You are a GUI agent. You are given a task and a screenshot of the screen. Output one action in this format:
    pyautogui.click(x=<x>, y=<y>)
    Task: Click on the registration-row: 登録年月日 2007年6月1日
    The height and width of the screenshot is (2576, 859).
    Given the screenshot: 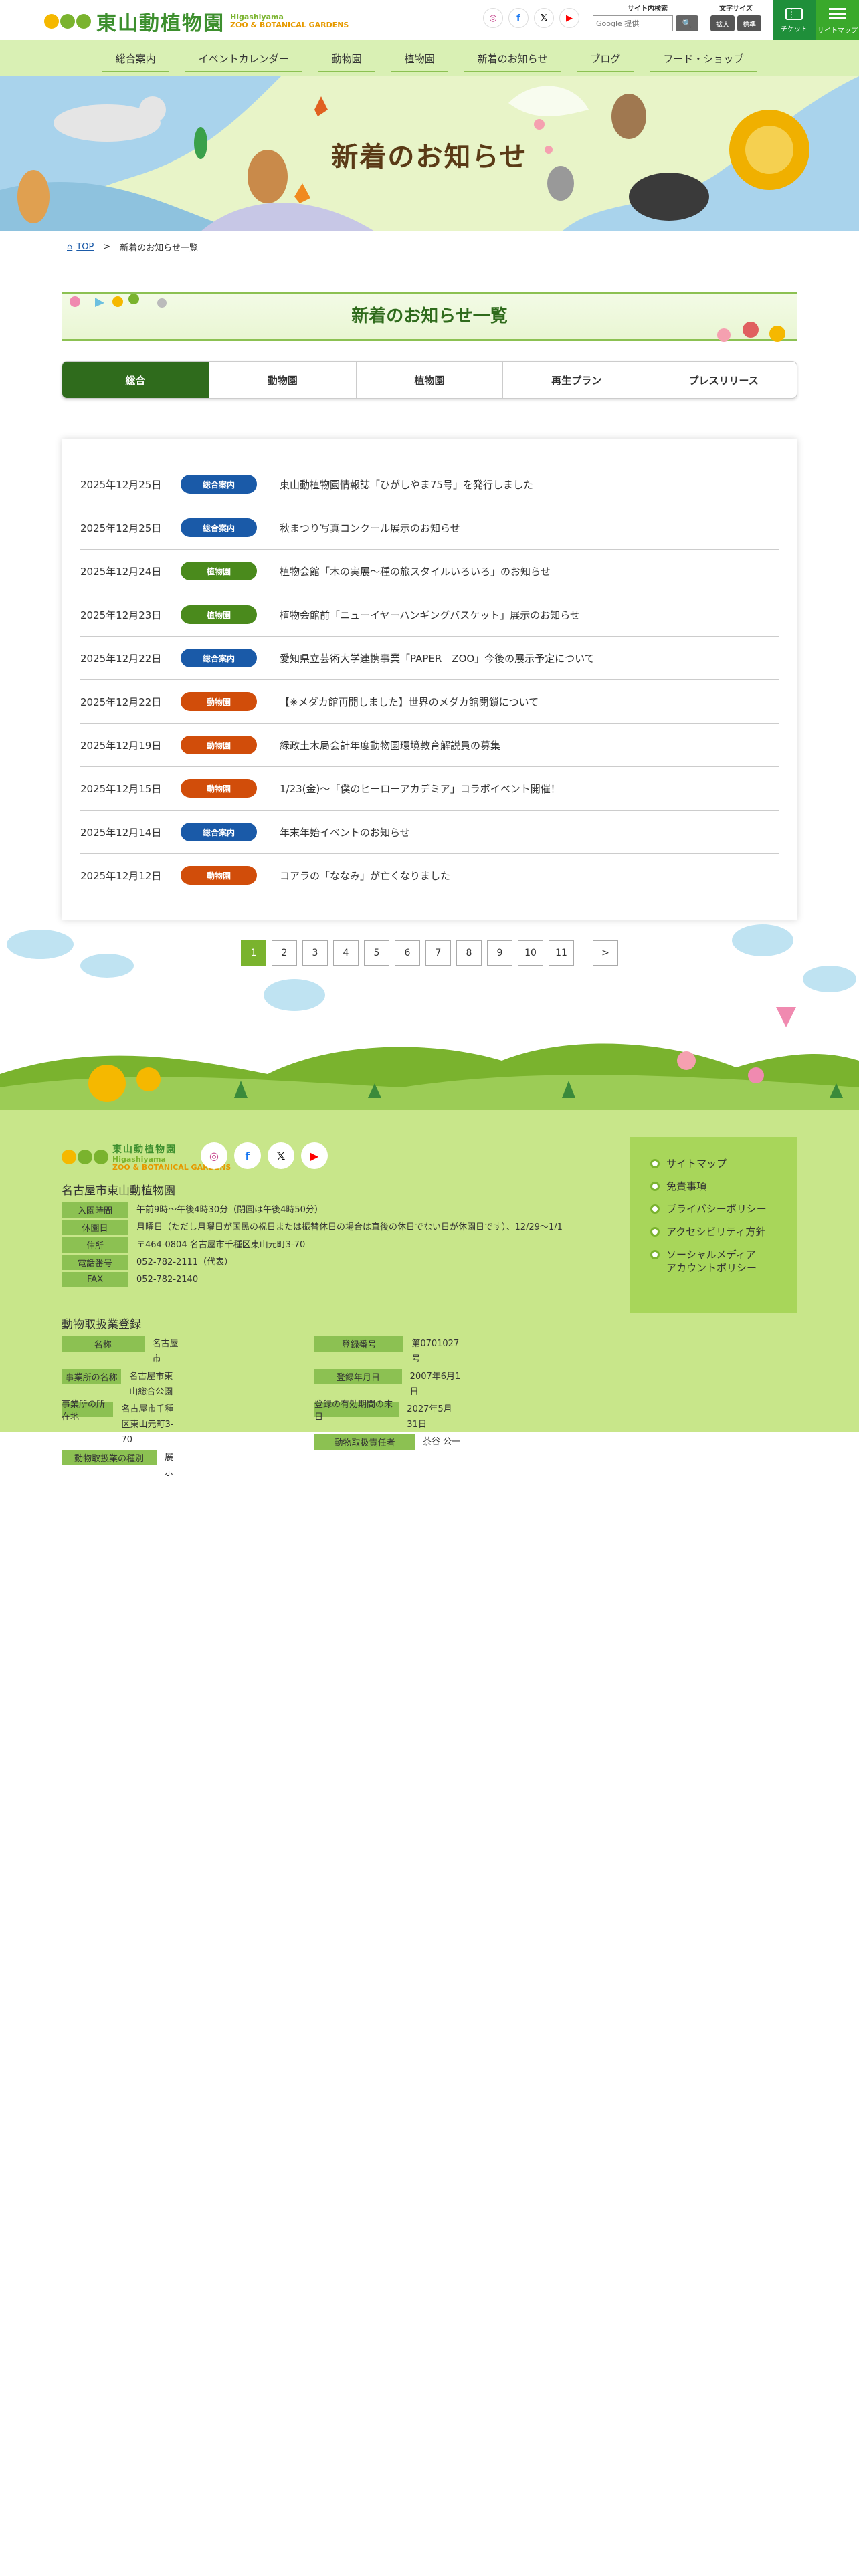 What is the action you would take?
    pyautogui.click(x=388, y=1384)
    